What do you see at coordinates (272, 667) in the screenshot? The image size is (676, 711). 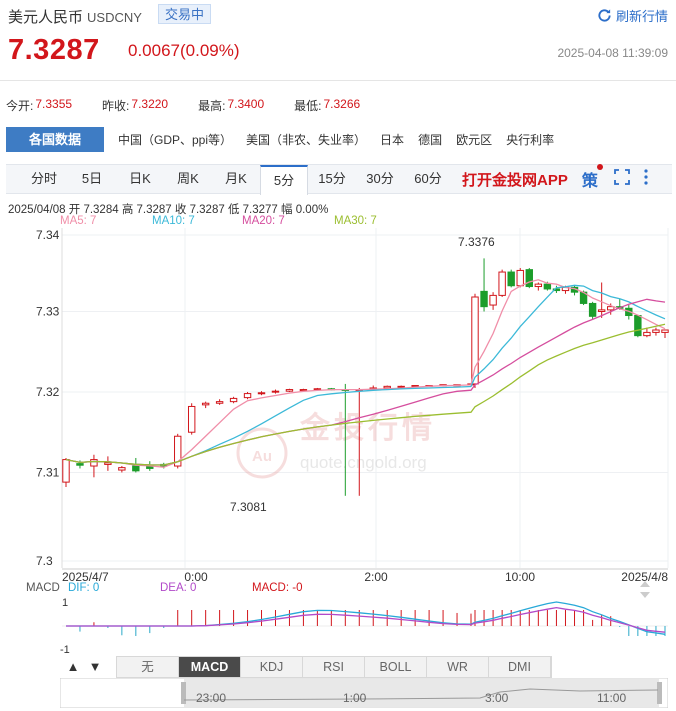 I see `indicator-kdj: KDJ` at bounding box center [272, 667].